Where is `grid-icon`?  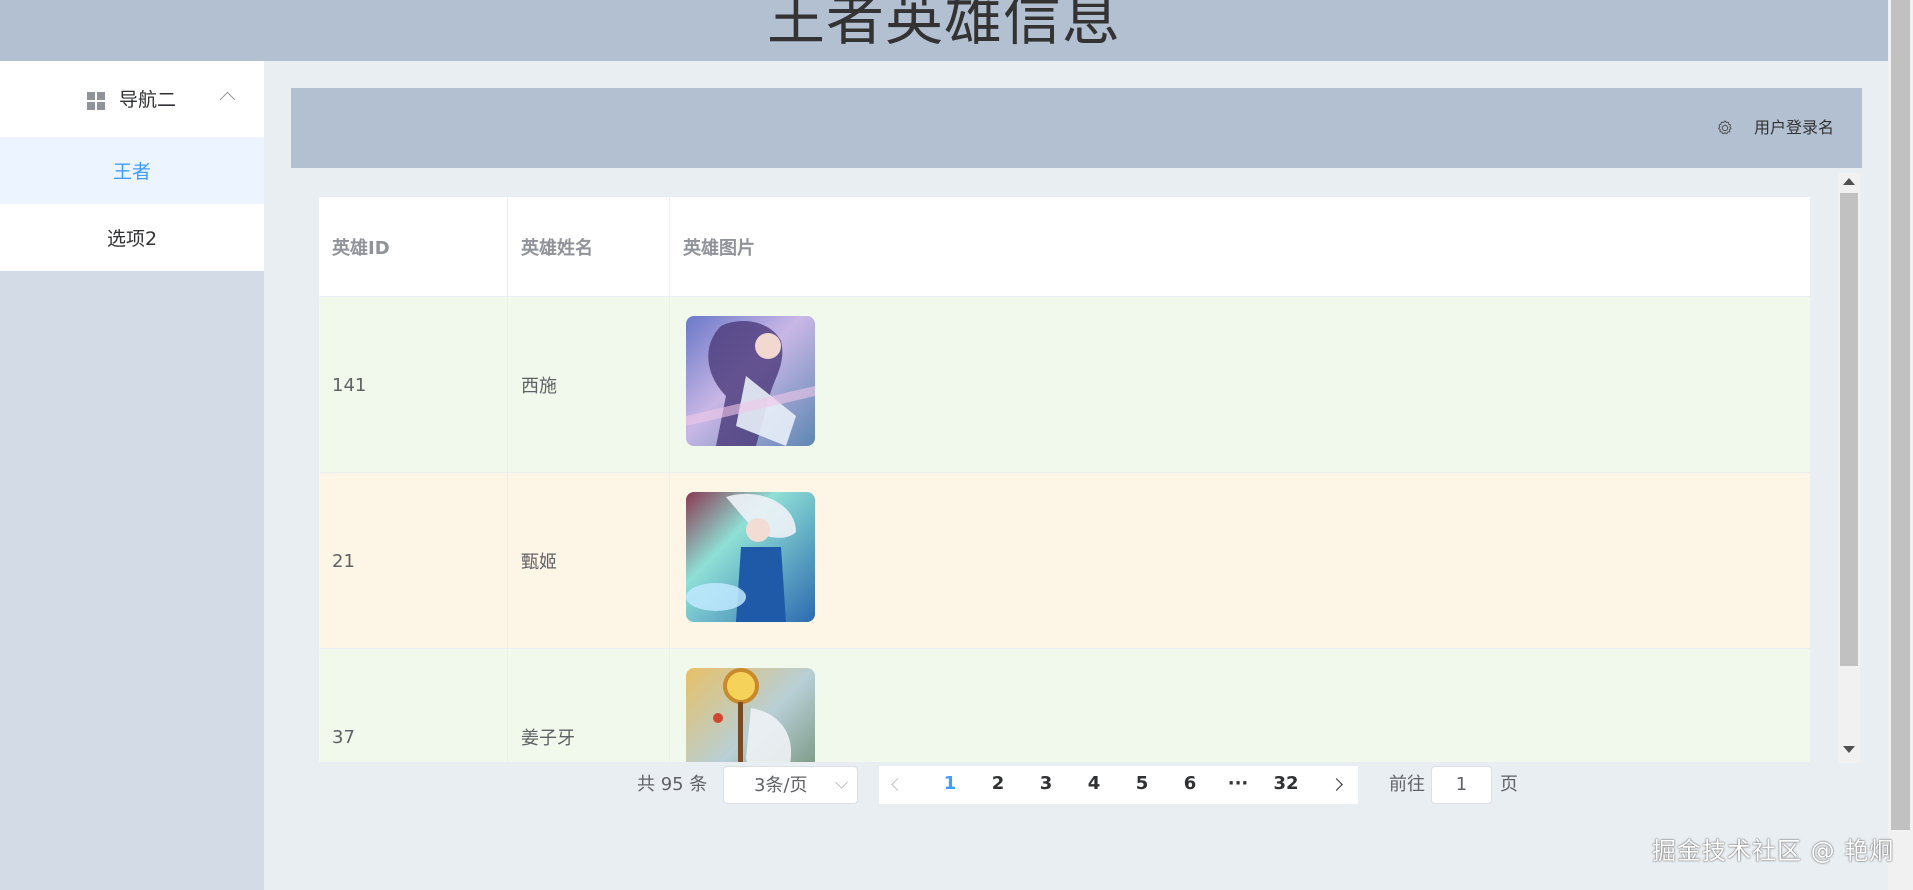
grid-icon is located at coordinates (96, 101).